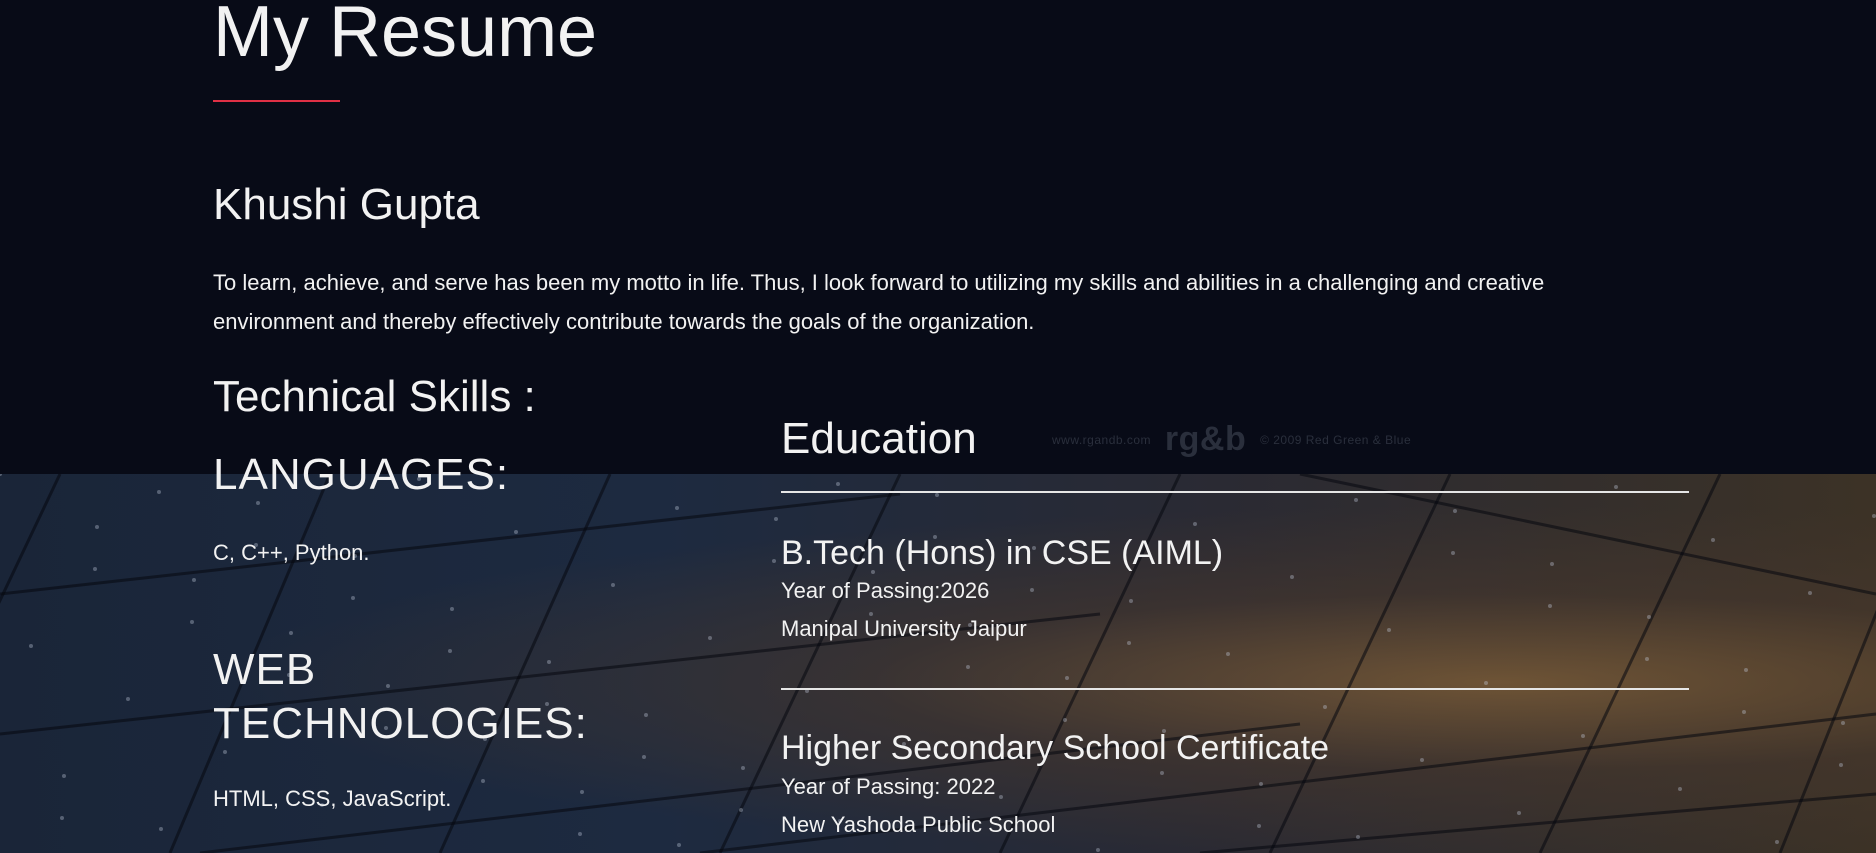 This screenshot has width=1876, height=853. I want to click on education-year: Year of Passing: 2022, so click(888, 786).